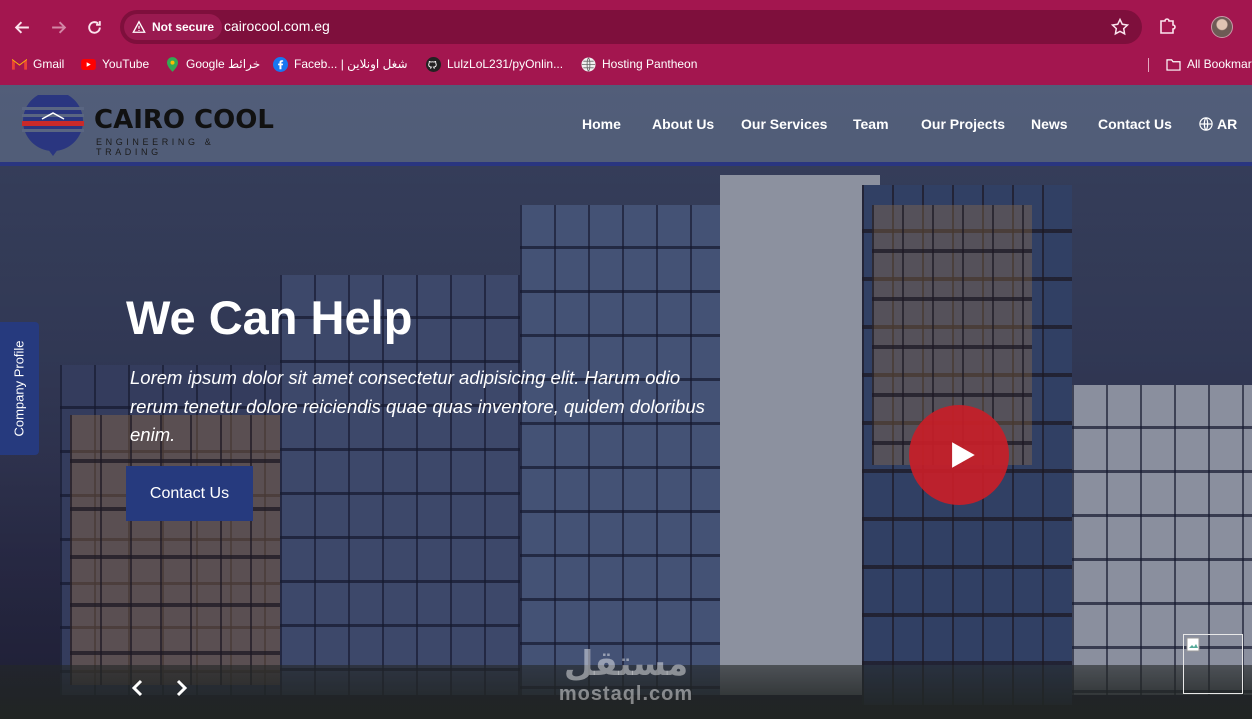 This screenshot has width=1252, height=719. I want to click on warning-triangle-icon, so click(139, 26).